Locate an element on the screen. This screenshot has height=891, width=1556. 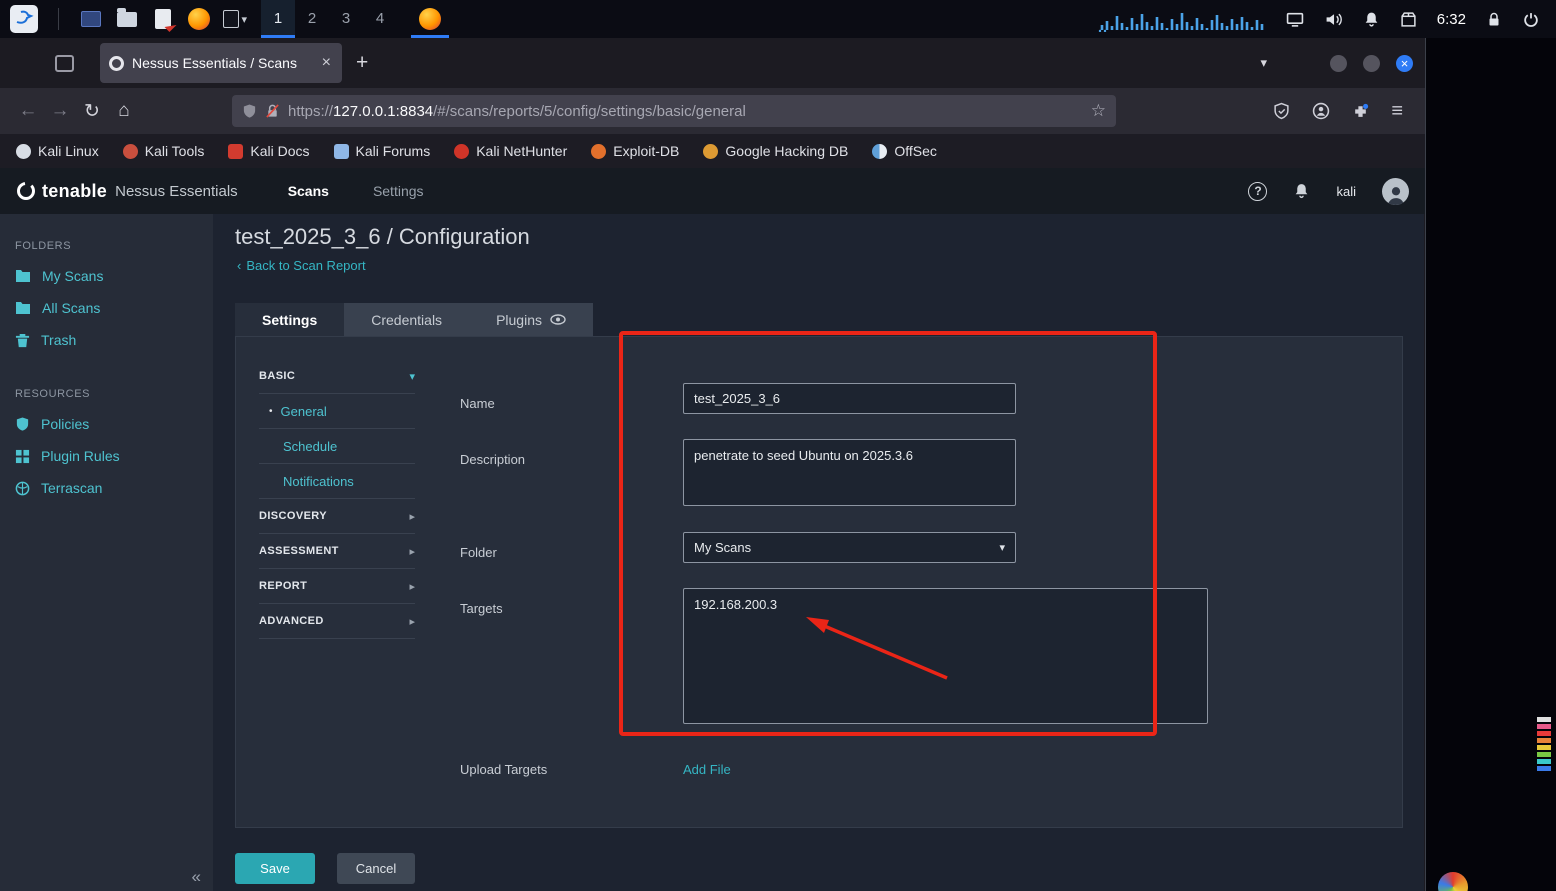
help-icon: ? is located at coordinates (1258, 191).